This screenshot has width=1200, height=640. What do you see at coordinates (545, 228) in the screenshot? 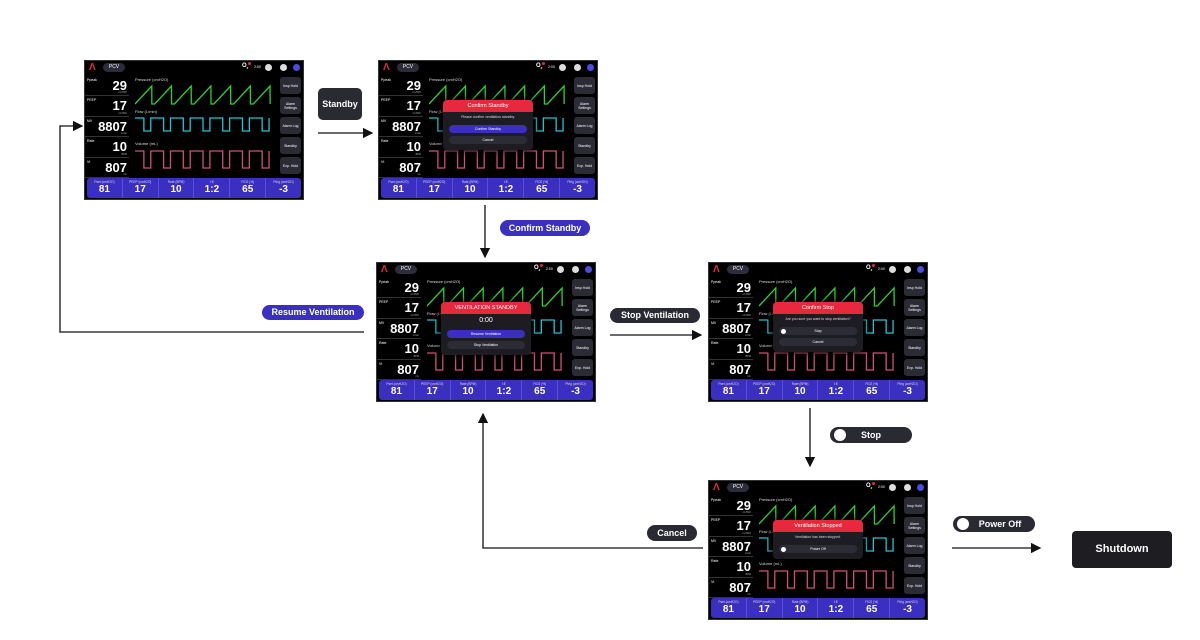
I see `confirm-standby-step-label: Confirm Standby` at bounding box center [545, 228].